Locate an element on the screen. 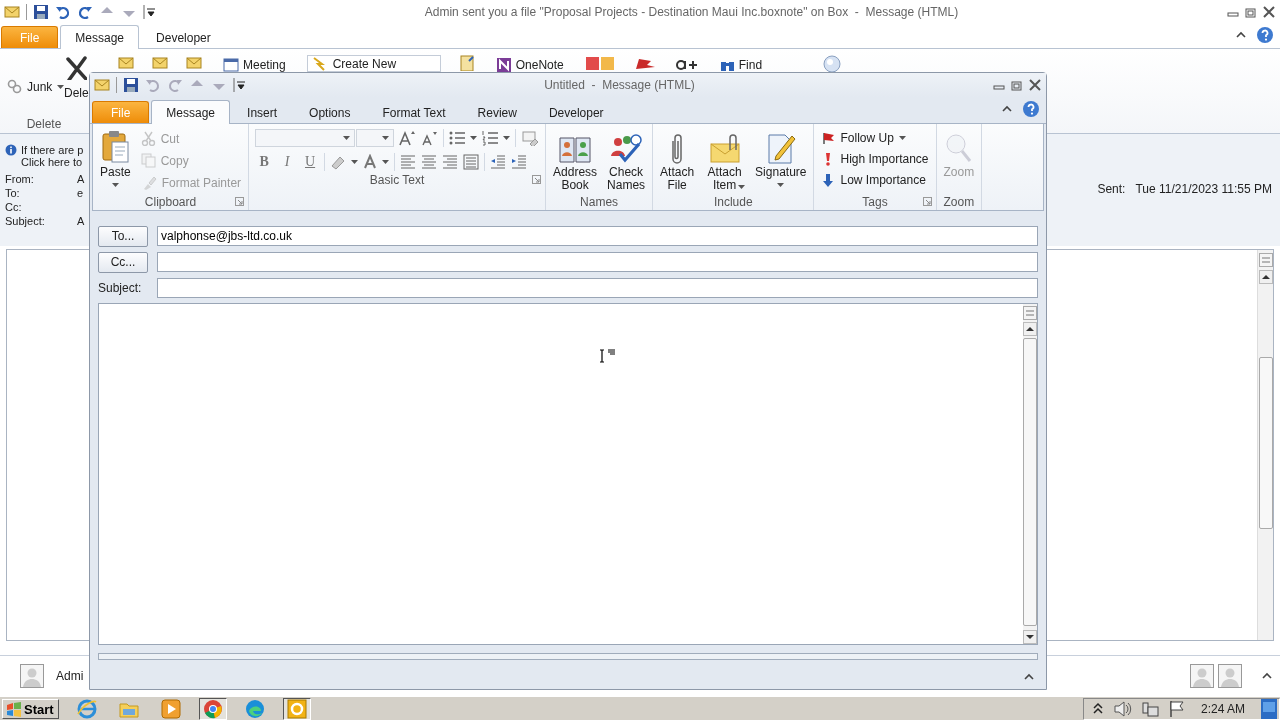  ribbon-button: Paste is located at coordinates (115, 157).